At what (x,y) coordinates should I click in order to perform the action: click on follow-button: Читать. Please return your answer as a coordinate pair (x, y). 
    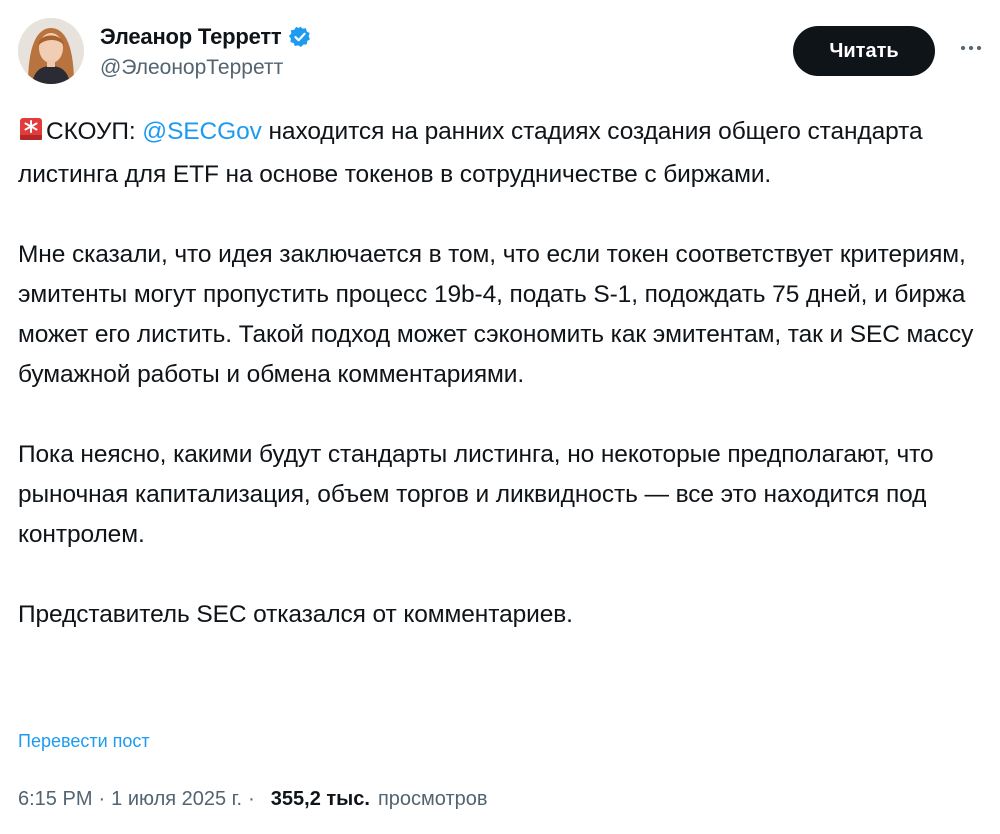
    Looking at the image, I should click on (864, 51).